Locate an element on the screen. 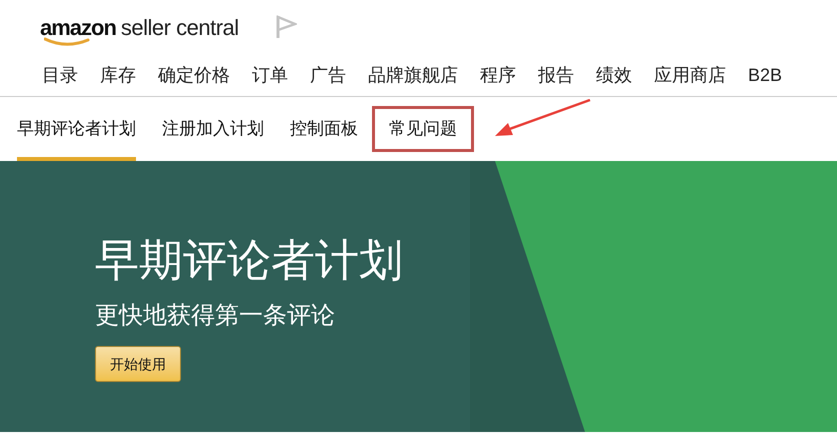 The height and width of the screenshot is (433, 837). nav-link: 应用商店 is located at coordinates (690, 75).